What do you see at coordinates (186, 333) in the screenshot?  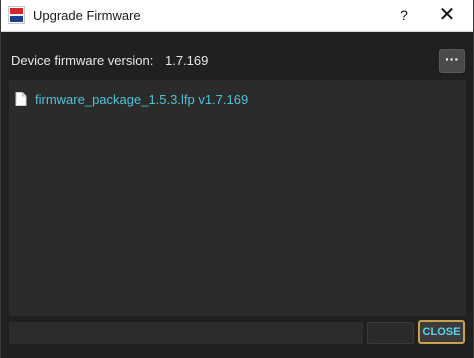 I see `upgrade-progress-bar` at bounding box center [186, 333].